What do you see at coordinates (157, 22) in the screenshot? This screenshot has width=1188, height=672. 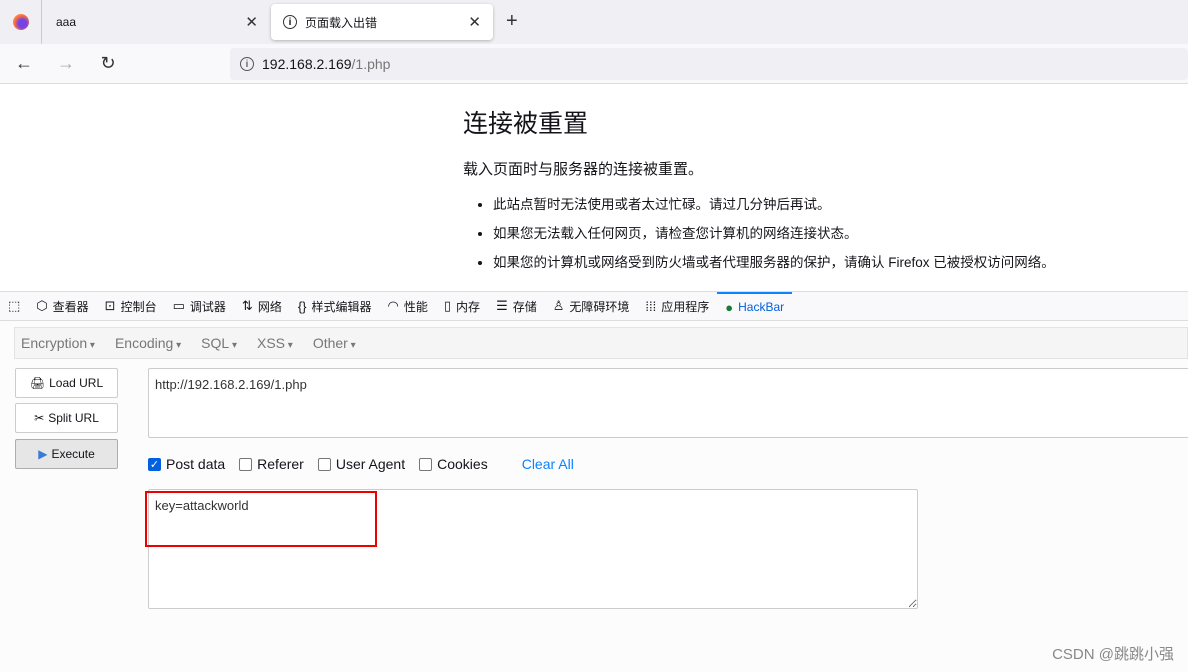 I see `tab-aaa: aaa ✕` at bounding box center [157, 22].